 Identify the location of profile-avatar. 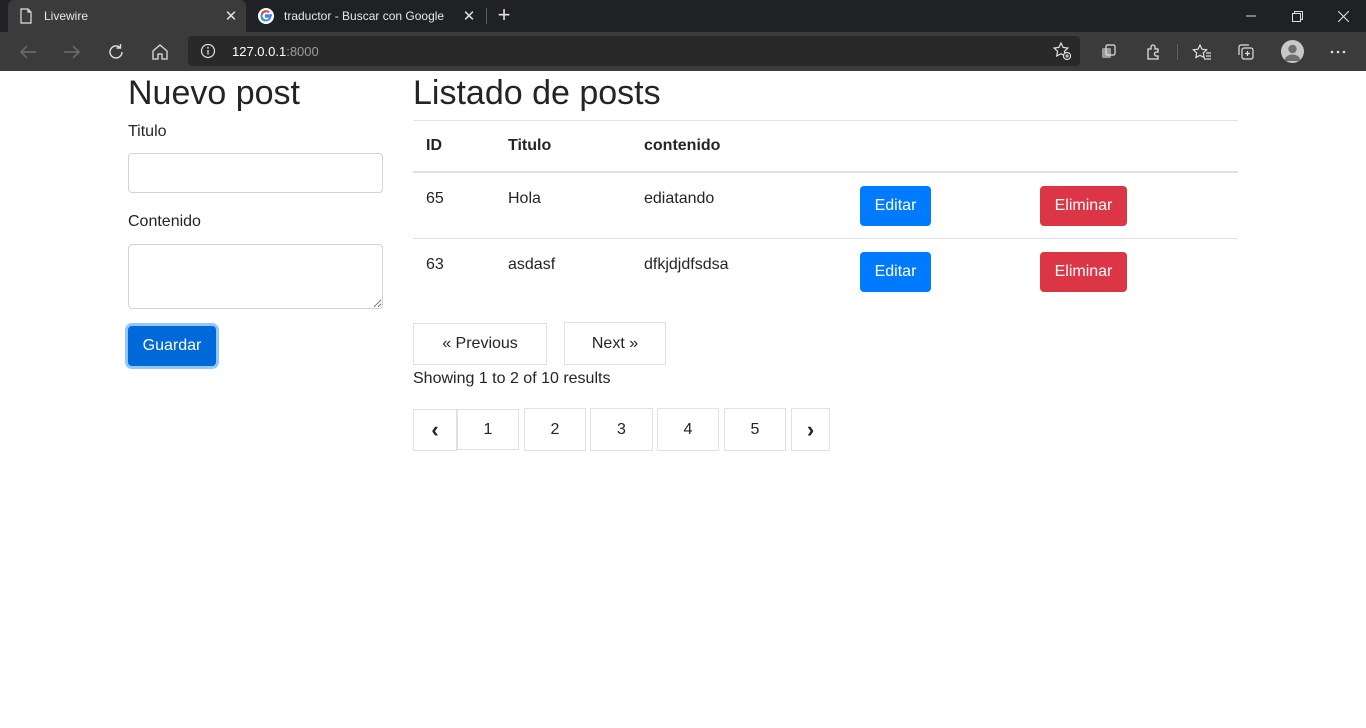
(1292, 51).